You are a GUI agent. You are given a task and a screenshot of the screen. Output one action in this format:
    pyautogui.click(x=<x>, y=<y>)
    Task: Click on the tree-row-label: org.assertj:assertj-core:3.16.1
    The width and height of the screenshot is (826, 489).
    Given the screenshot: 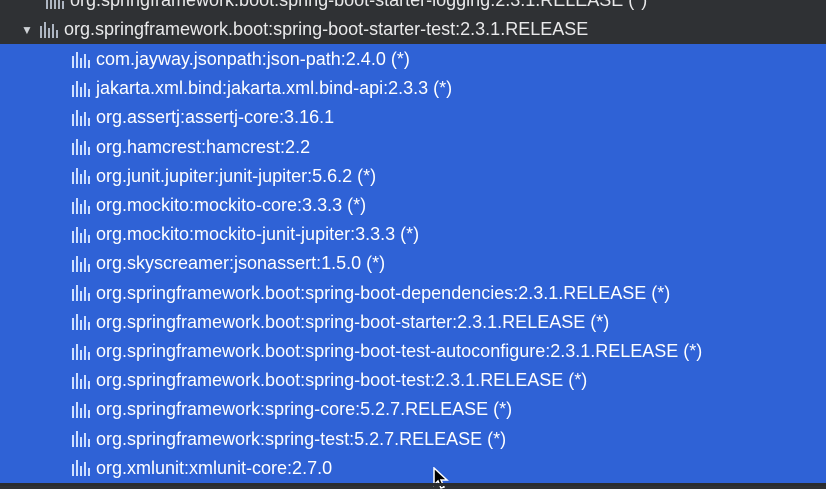 What is the action you would take?
    pyautogui.click(x=215, y=117)
    